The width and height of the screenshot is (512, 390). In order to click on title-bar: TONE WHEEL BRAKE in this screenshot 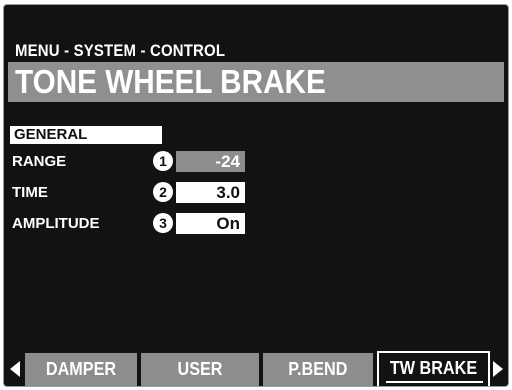, I will do `click(256, 82)`.